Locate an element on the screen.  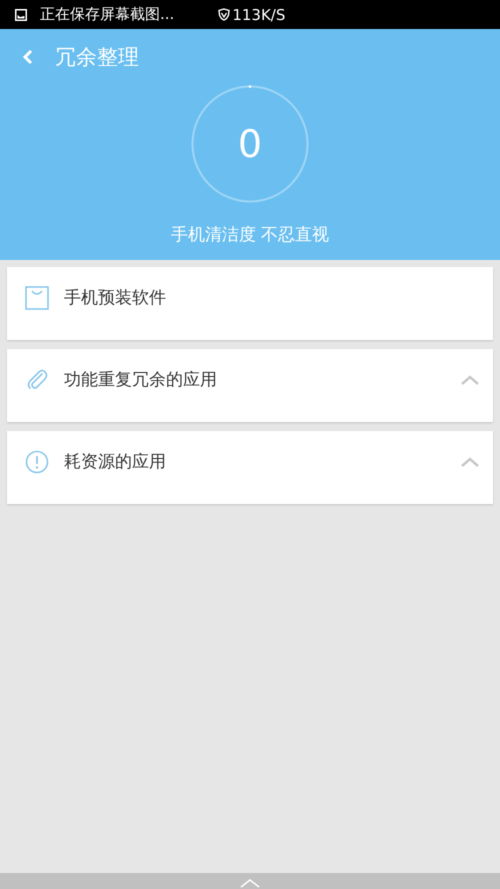
category-label: 功能重复冗余的应用 is located at coordinates (141, 380).